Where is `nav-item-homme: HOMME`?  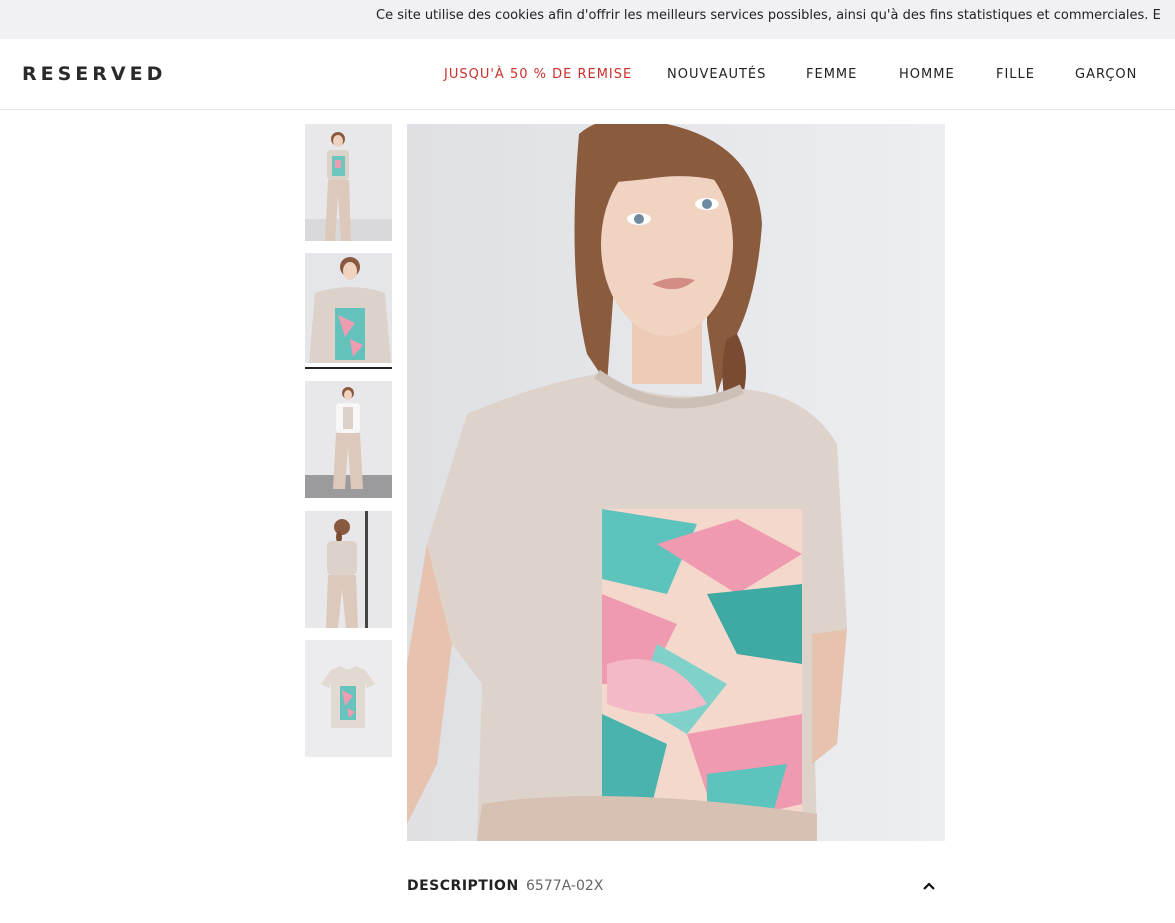 nav-item-homme: HOMME is located at coordinates (927, 74).